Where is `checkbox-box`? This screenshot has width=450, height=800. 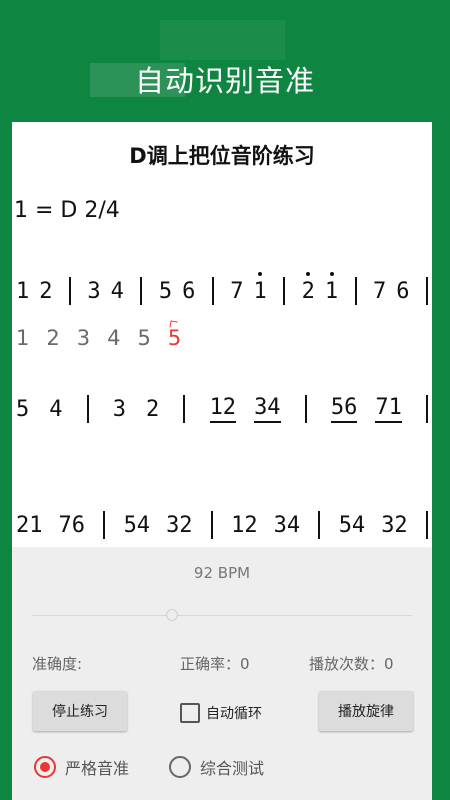 checkbox-box is located at coordinates (190, 713).